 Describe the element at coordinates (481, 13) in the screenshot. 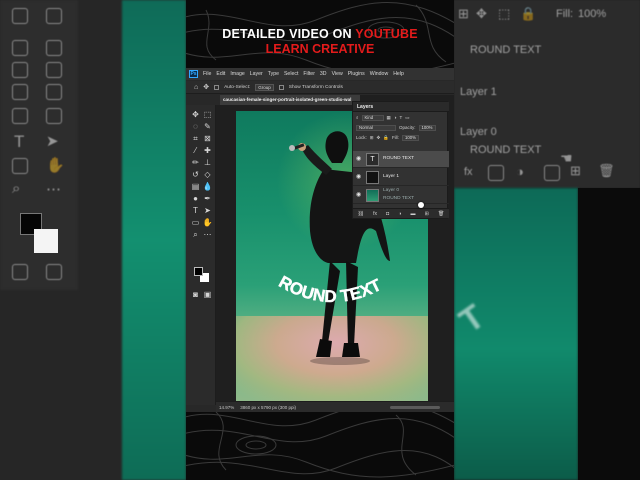

I see `ghost-move-icon: ✥` at that location.